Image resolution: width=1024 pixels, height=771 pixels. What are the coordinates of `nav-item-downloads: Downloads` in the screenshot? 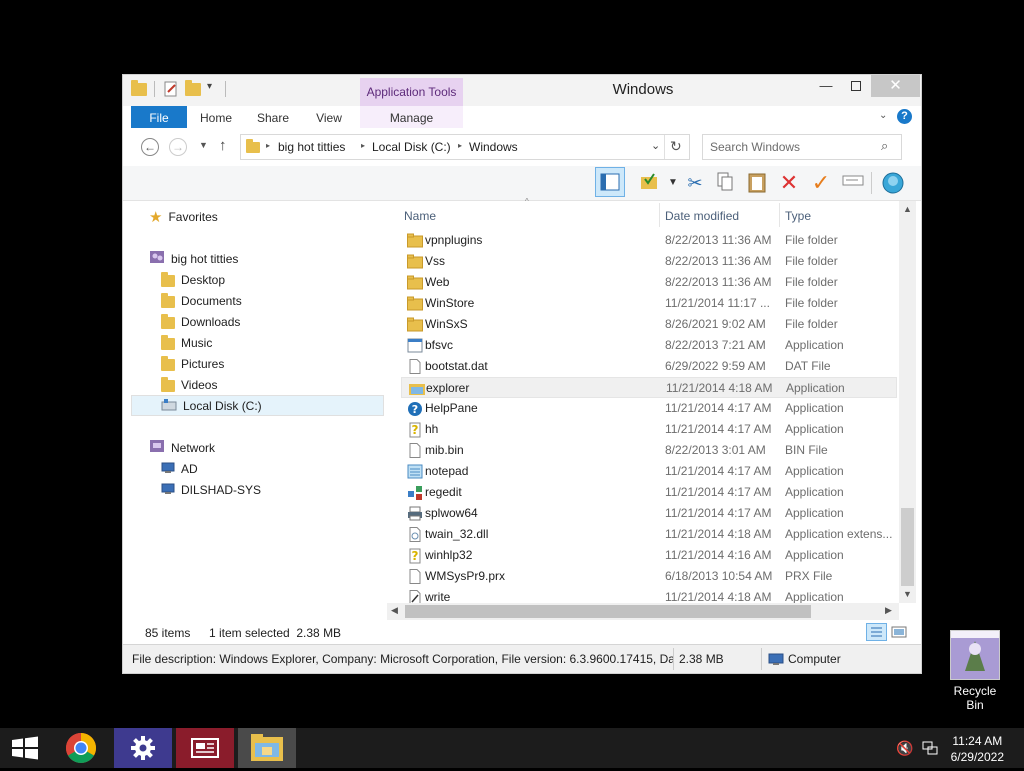 It's located at (200, 322).